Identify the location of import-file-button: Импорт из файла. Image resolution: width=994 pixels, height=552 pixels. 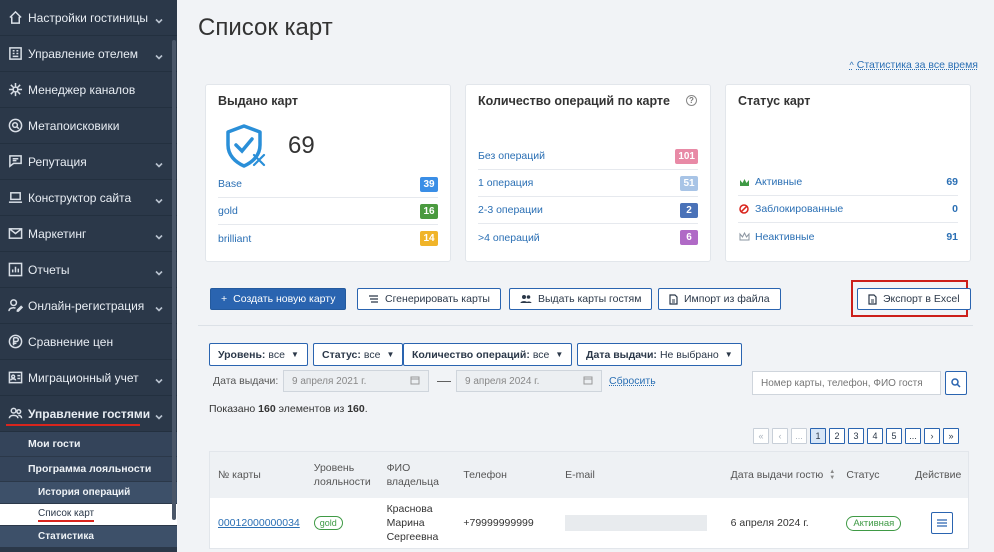
(719, 299).